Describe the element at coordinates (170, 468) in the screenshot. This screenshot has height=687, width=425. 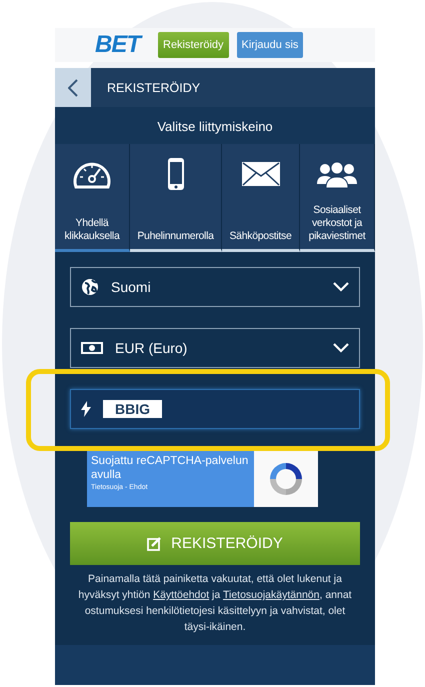
I see `recaptcha-text: Suojattu reCAPTCHA-palvelun avulla` at that location.